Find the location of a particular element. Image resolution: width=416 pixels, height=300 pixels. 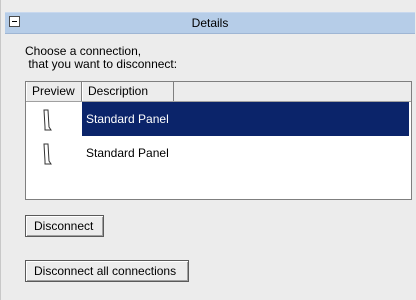

column-header-preview: Preview is located at coordinates (54, 91).